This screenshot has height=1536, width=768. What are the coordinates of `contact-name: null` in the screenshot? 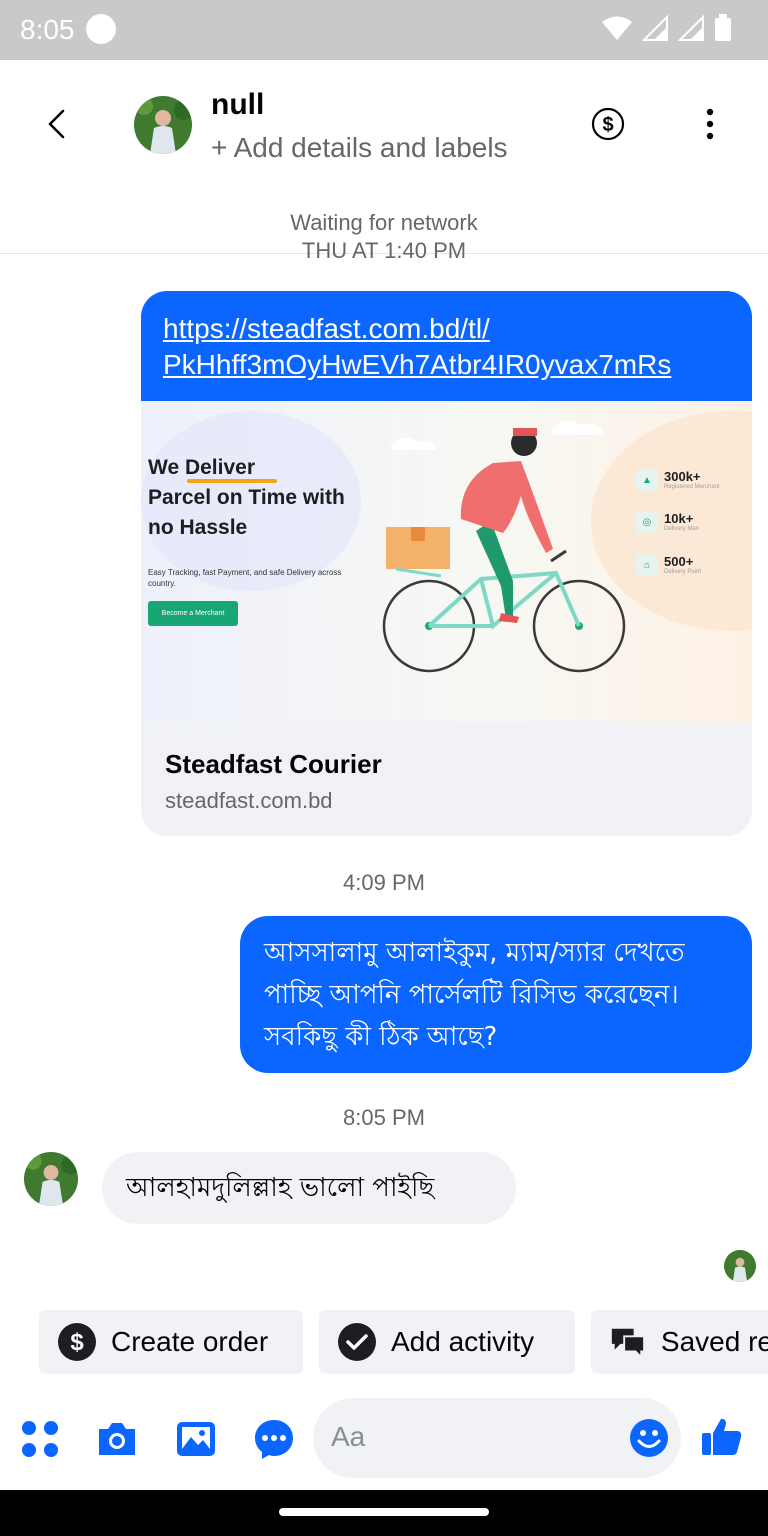 It's located at (237, 105).